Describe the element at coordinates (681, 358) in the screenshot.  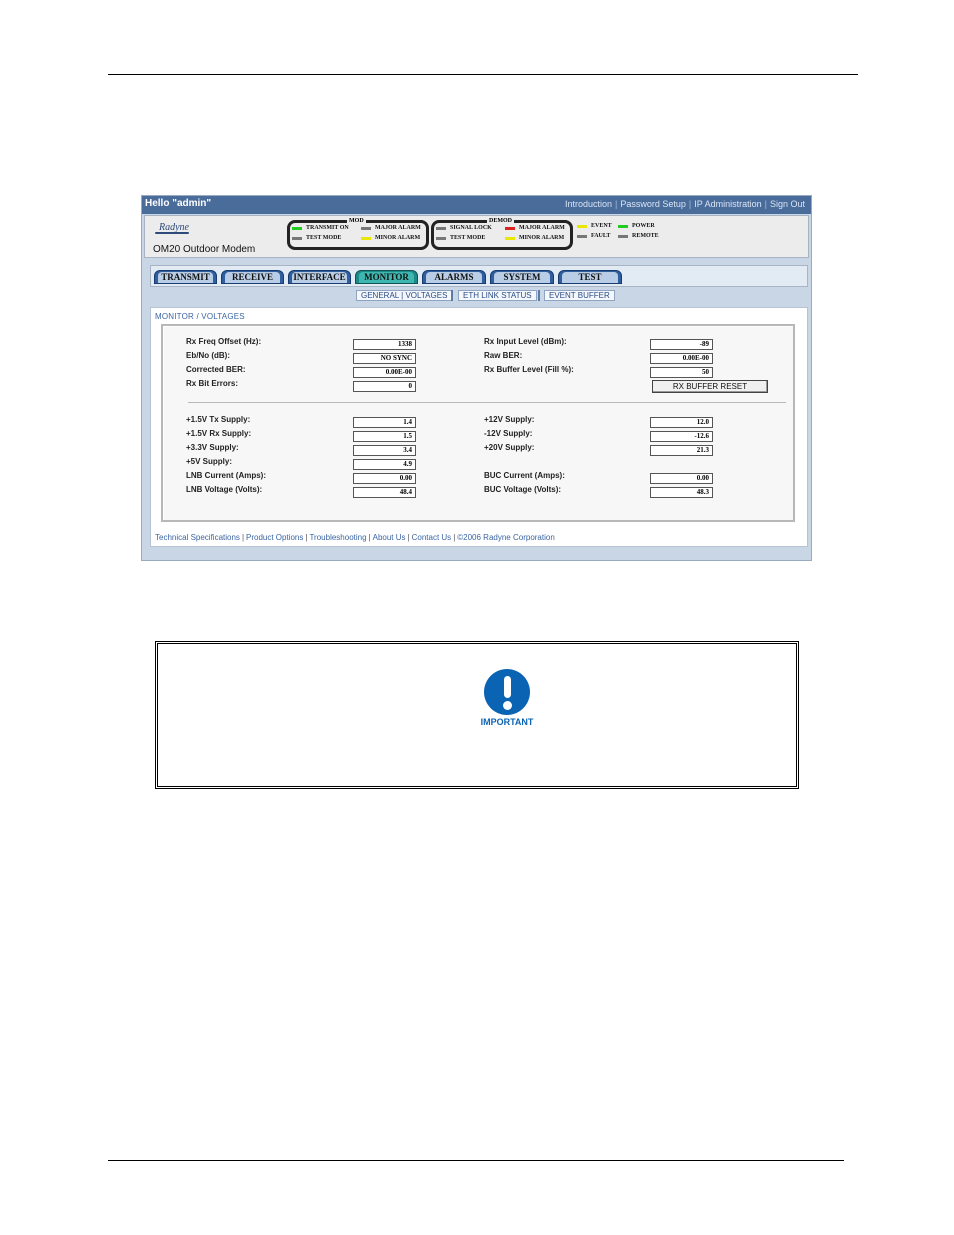
I see `raw-ber-value: 0.00E-00` at that location.